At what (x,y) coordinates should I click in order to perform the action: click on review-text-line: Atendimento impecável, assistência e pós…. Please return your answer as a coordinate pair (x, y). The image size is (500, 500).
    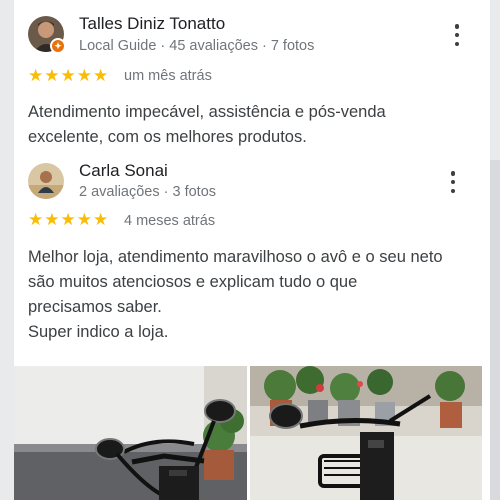
    Looking at the image, I should click on (207, 112).